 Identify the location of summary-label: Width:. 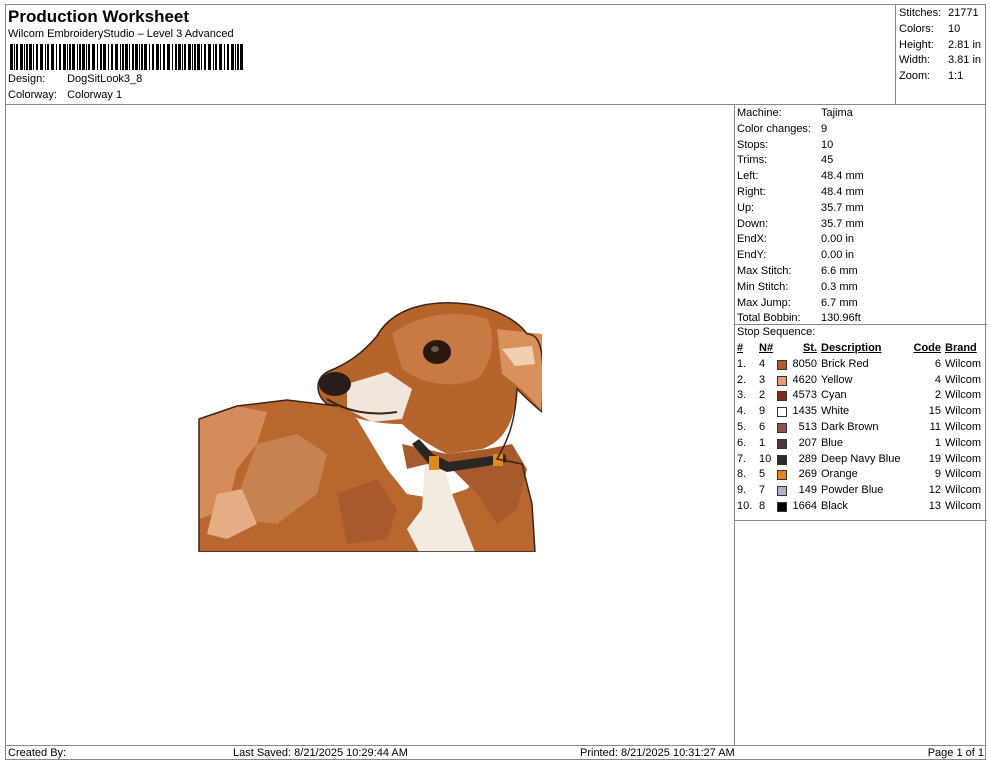
(915, 60).